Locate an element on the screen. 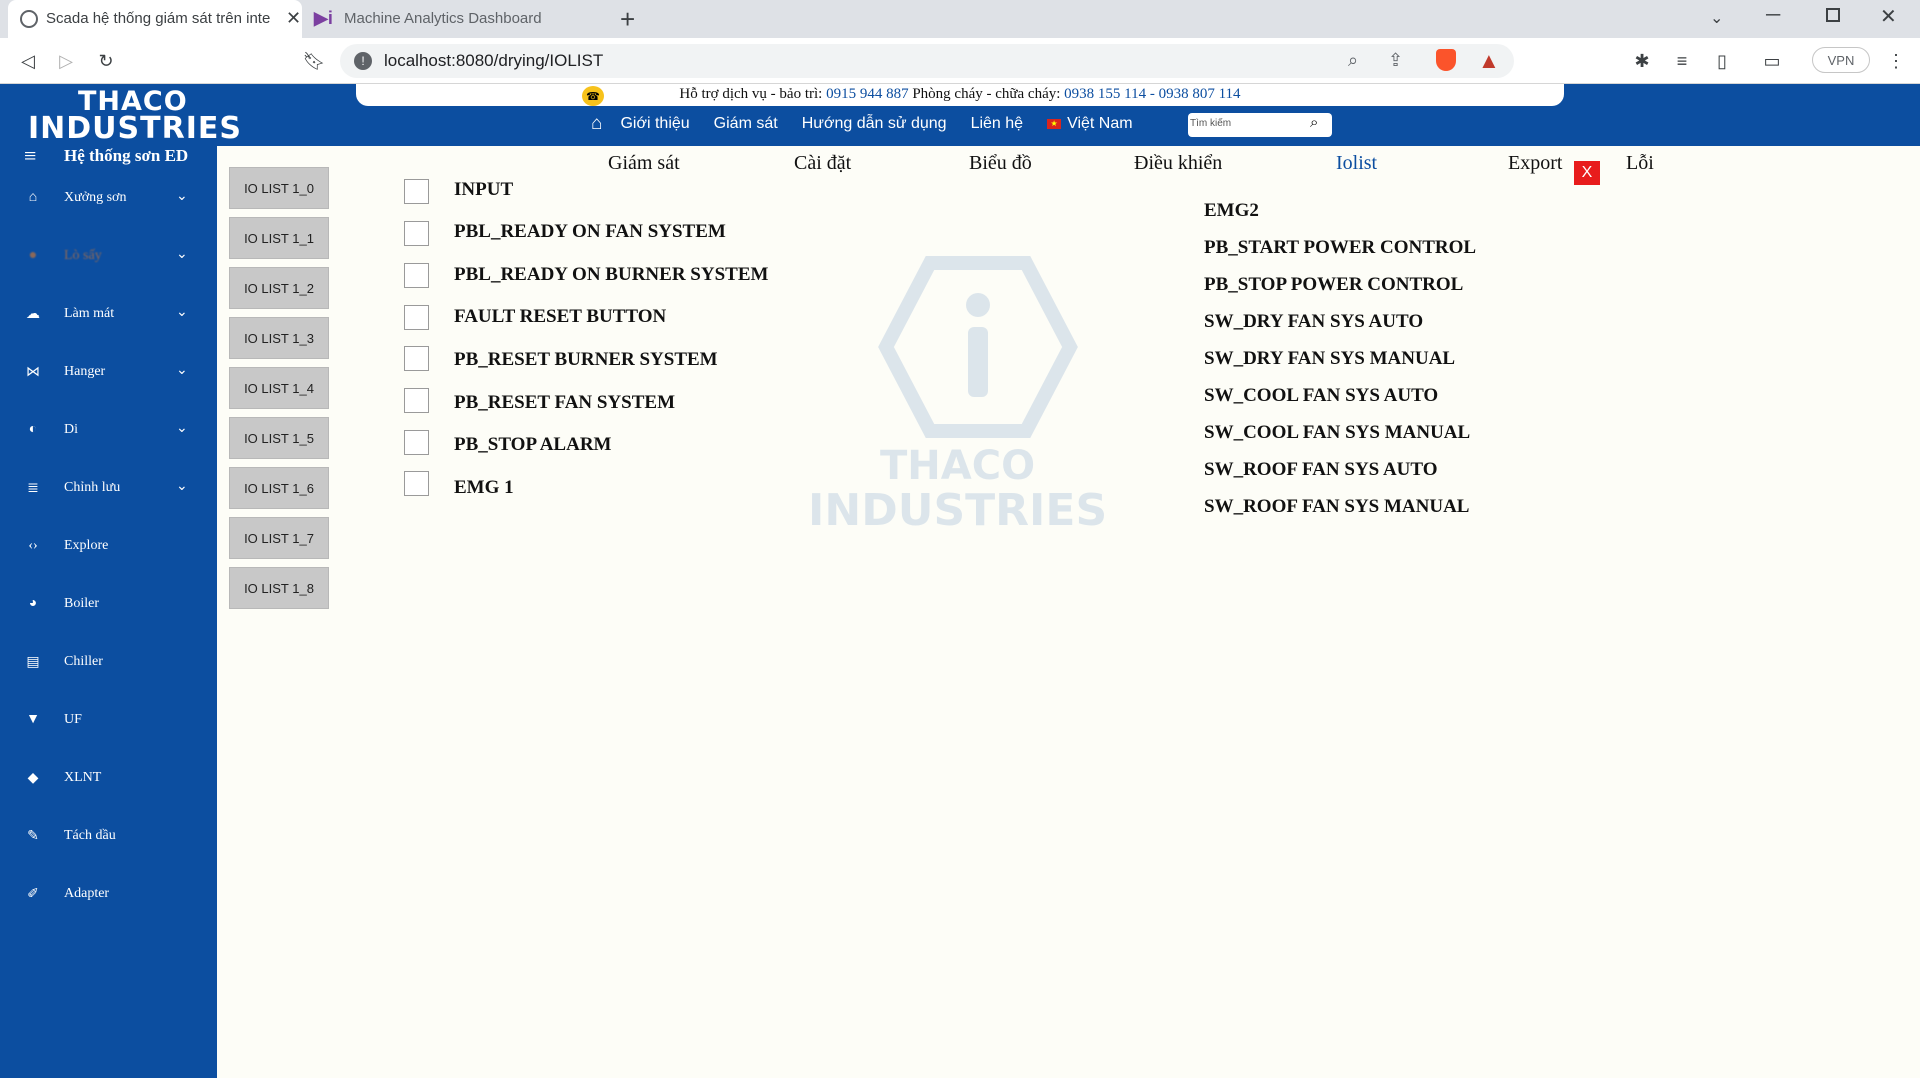 Image resolution: width=1920 pixels, height=1078 pixels. sidebar-item-label: Hanger is located at coordinates (85, 371).